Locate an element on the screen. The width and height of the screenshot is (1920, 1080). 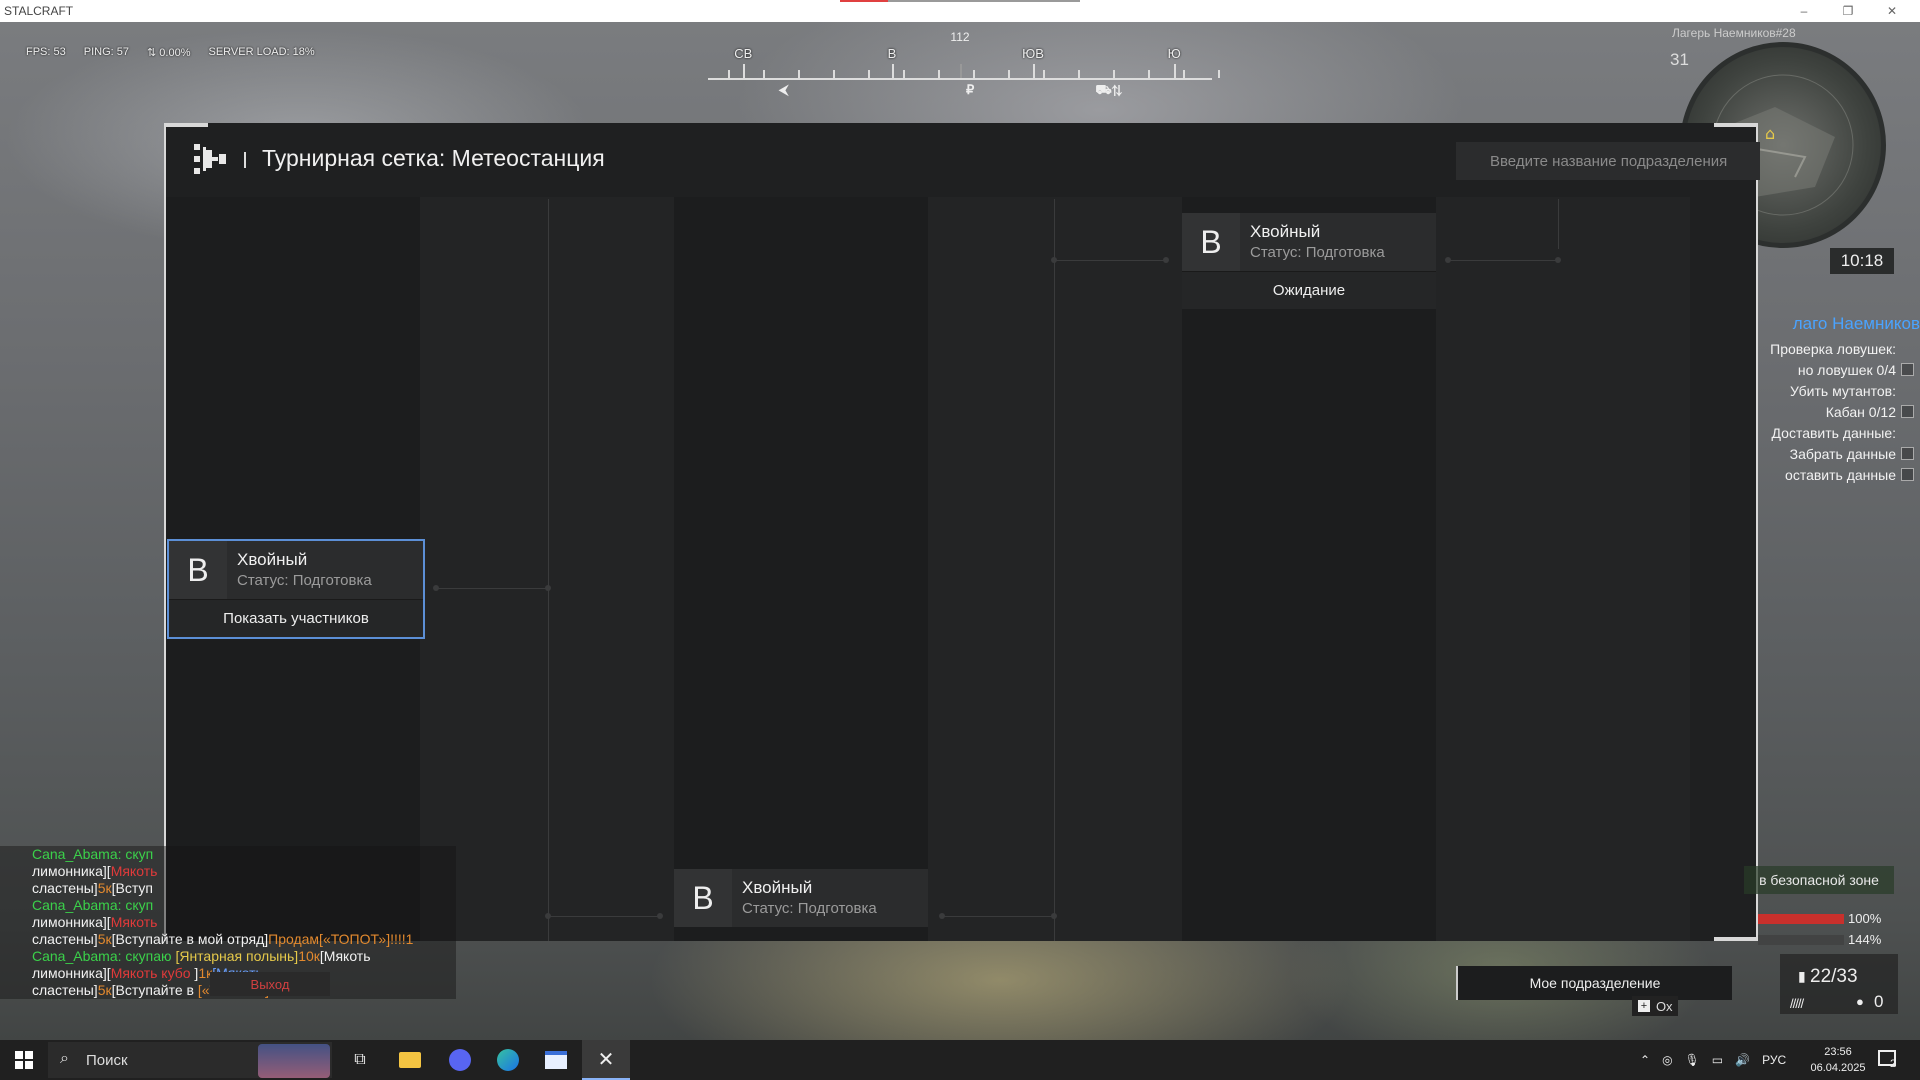
quest-objective: Убить мутантов: is located at coordinates (1834, 390).